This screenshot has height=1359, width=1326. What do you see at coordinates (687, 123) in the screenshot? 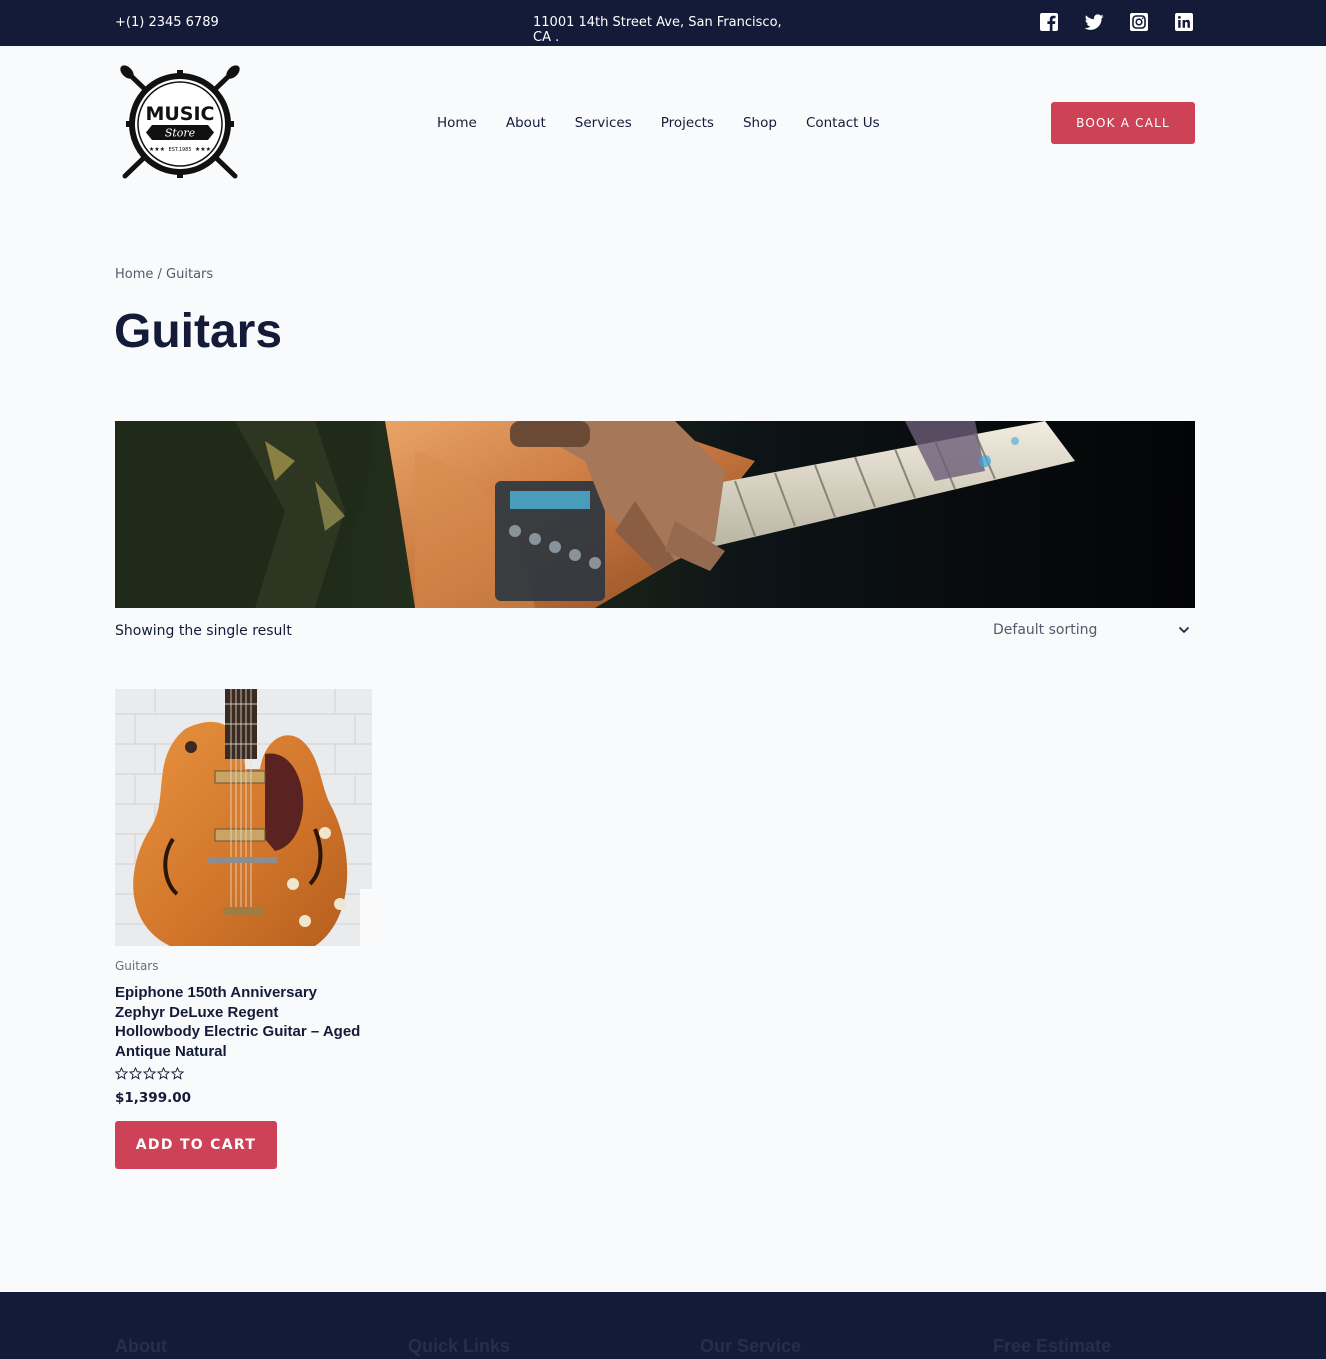
I see `nav-projects: Projects` at bounding box center [687, 123].